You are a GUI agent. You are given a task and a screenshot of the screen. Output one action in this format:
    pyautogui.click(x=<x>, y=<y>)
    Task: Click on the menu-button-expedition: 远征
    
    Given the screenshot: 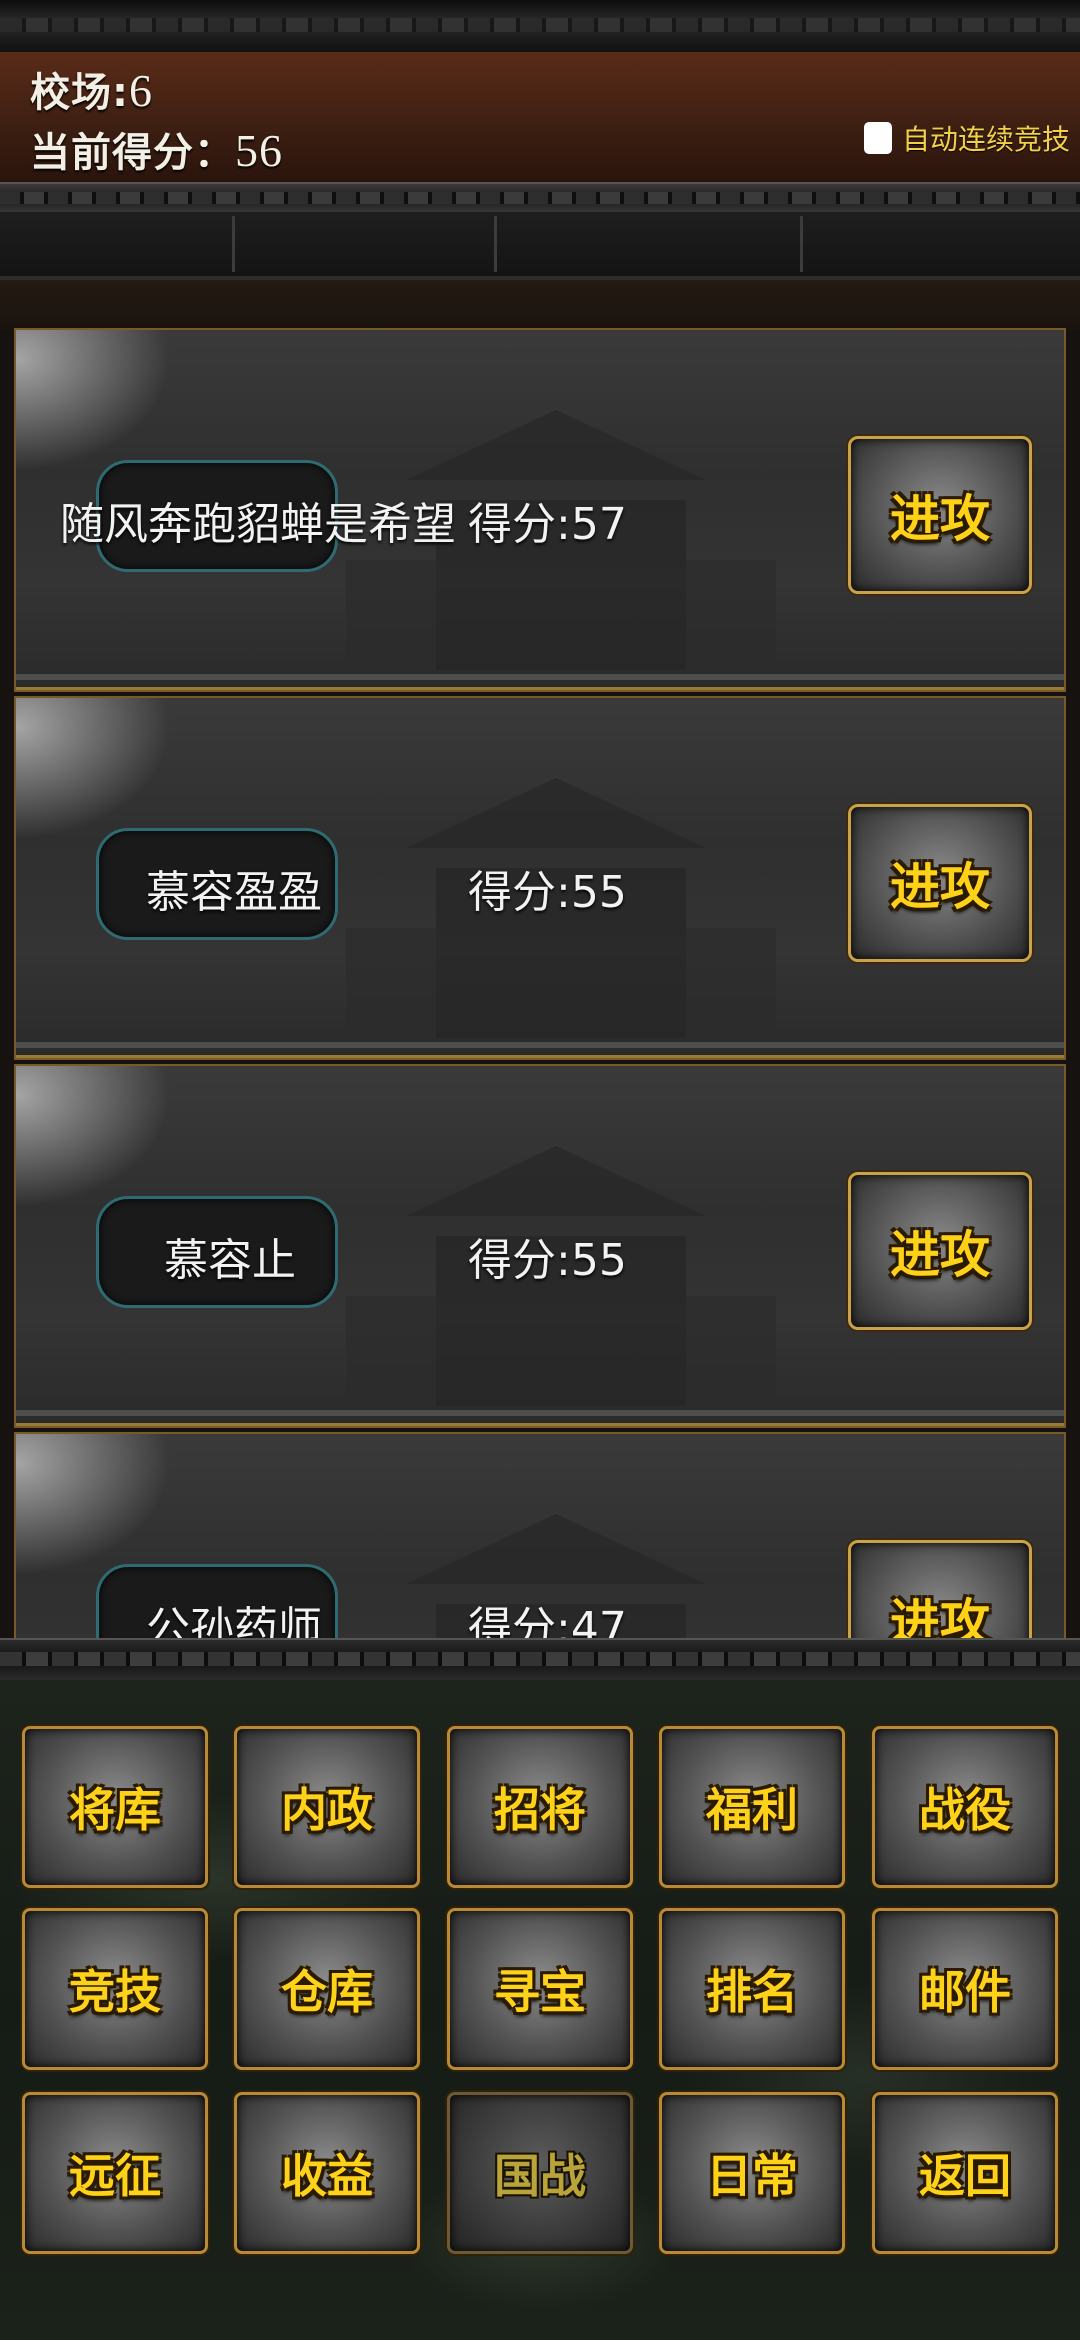 What is the action you would take?
    pyautogui.click(x=115, y=2173)
    